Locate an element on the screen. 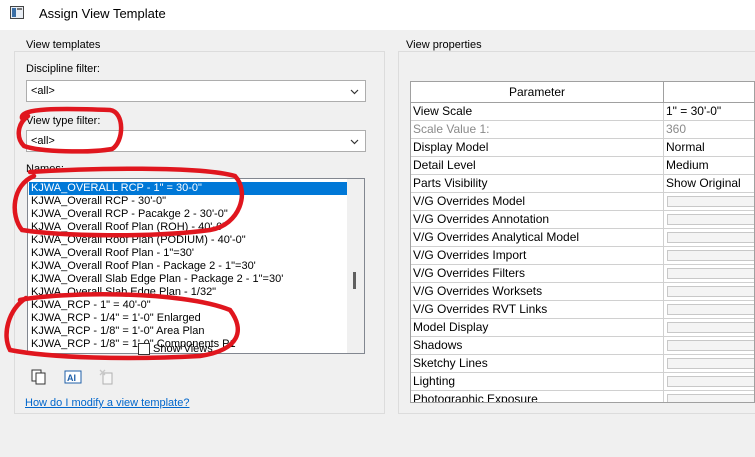 This screenshot has width=755, height=457. table-row: View Scale 1" = 30'-0" is located at coordinates (582, 112).